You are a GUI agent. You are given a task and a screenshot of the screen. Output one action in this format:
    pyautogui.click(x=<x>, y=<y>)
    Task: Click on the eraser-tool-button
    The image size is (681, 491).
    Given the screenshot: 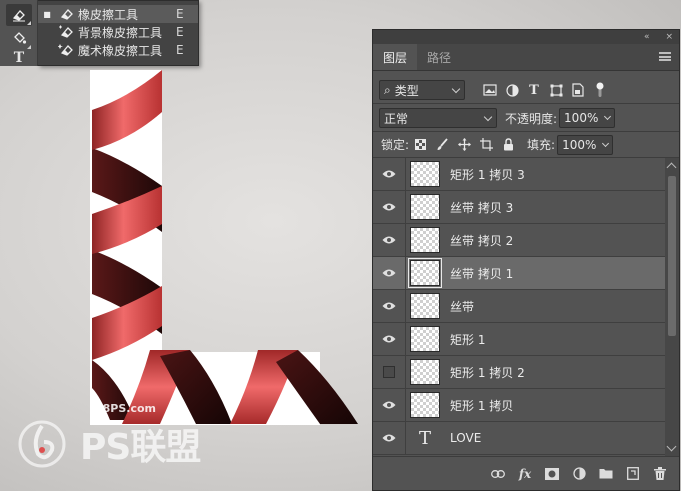 What is the action you would take?
    pyautogui.click(x=19, y=15)
    